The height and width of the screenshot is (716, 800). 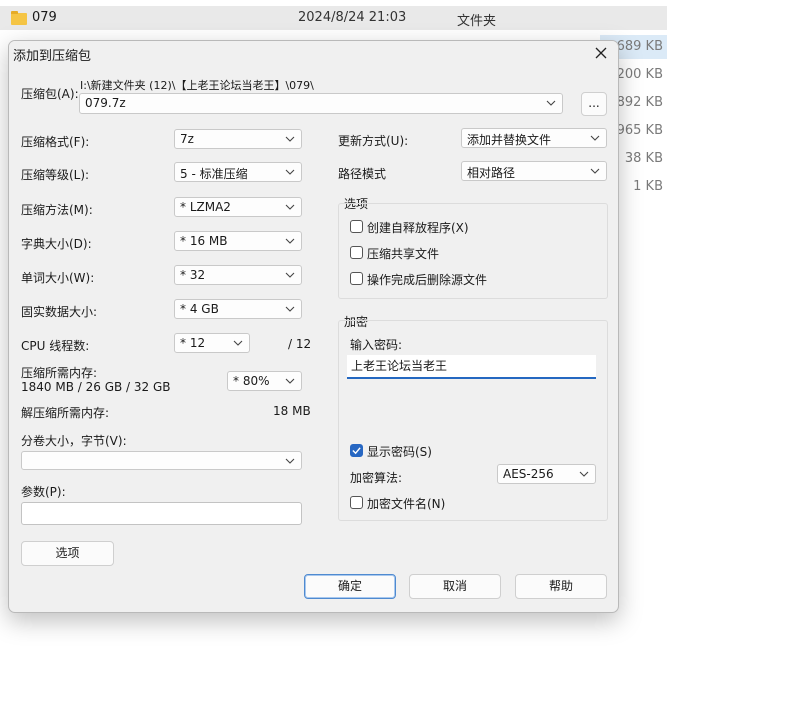 What do you see at coordinates (356, 502) in the screenshot?
I see `encrypt-names-checkbox` at bounding box center [356, 502].